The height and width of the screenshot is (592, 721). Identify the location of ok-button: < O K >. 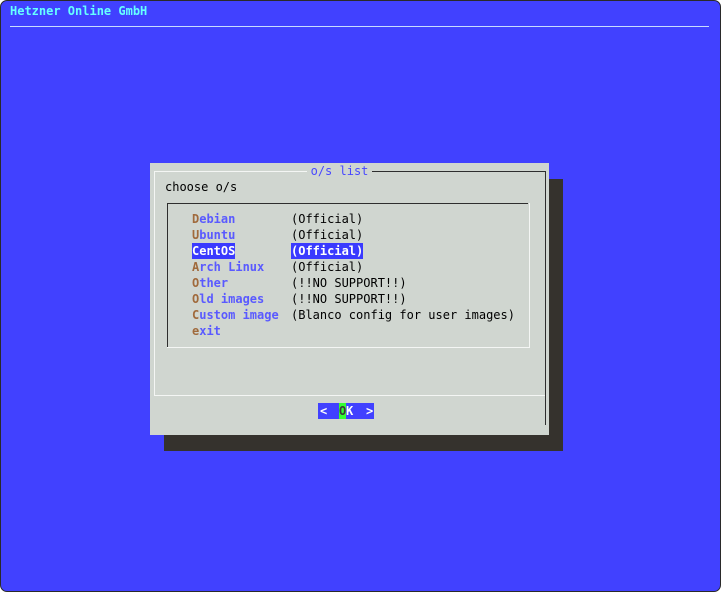
(346, 411).